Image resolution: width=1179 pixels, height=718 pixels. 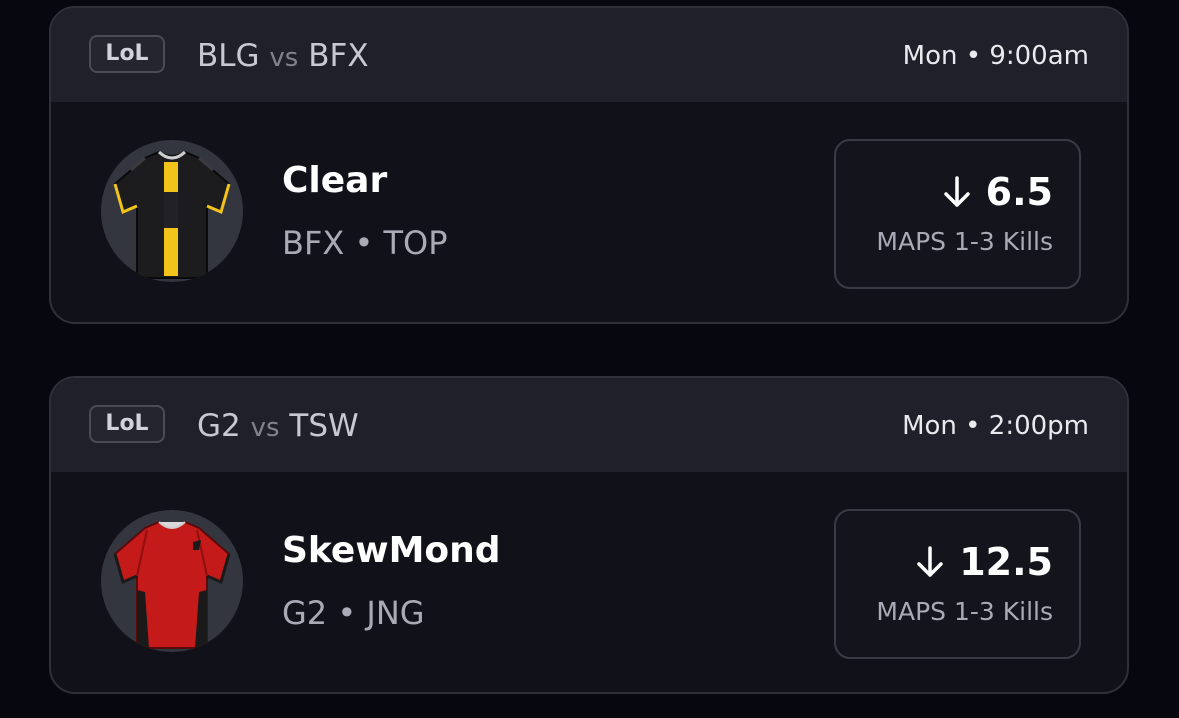 I want to click on matchup: BLG vs BFX, so click(x=283, y=57).